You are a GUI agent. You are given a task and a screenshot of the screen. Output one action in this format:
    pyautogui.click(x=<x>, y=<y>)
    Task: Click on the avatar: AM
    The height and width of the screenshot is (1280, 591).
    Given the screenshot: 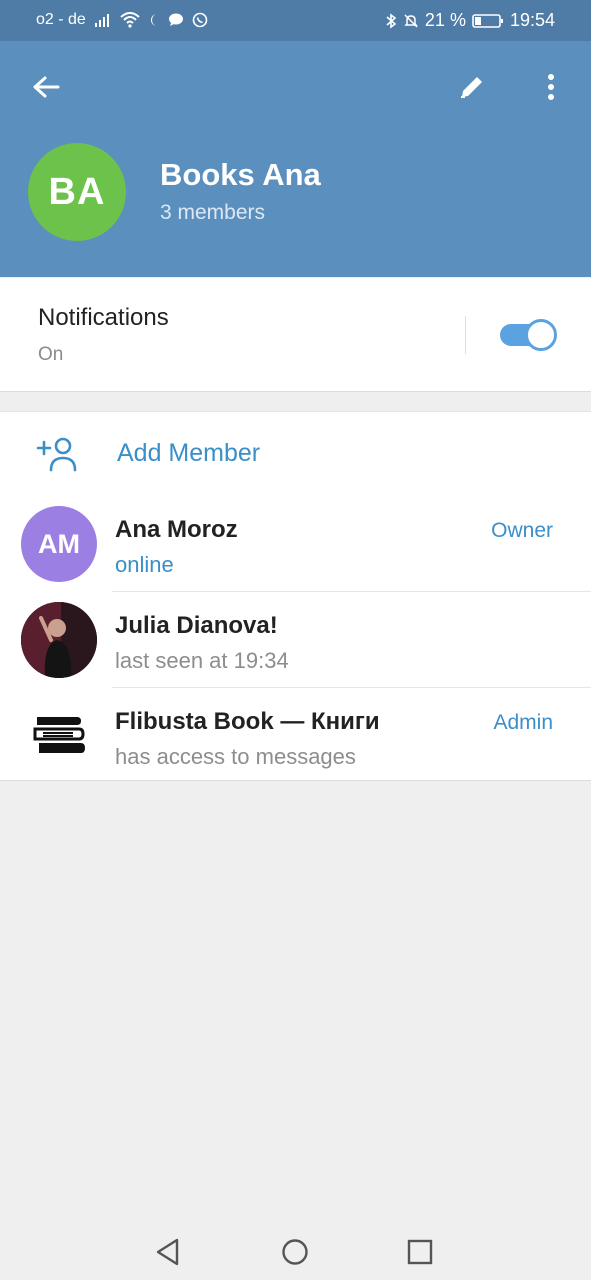 What is the action you would take?
    pyautogui.click(x=59, y=544)
    